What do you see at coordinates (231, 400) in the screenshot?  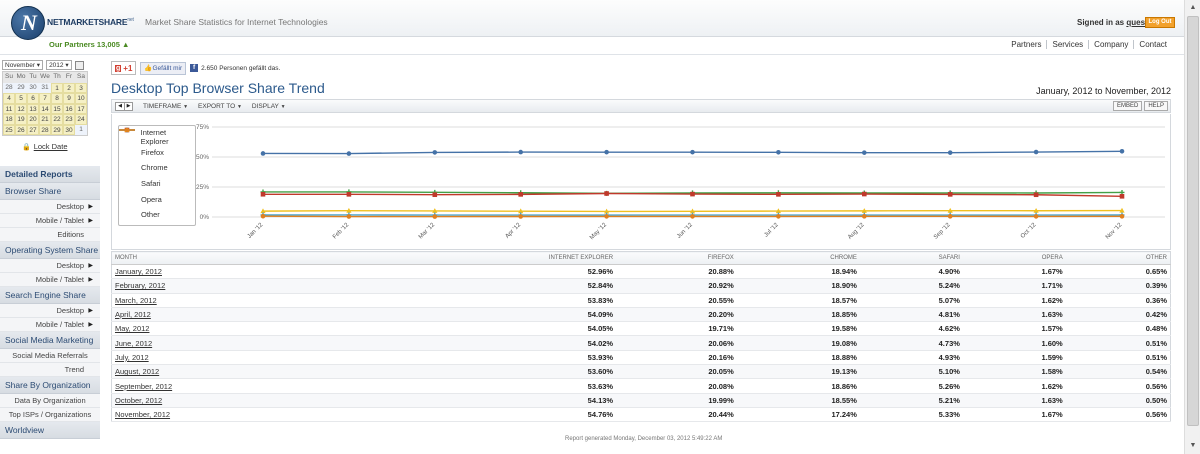 I see `month-link: October, 2012` at bounding box center [231, 400].